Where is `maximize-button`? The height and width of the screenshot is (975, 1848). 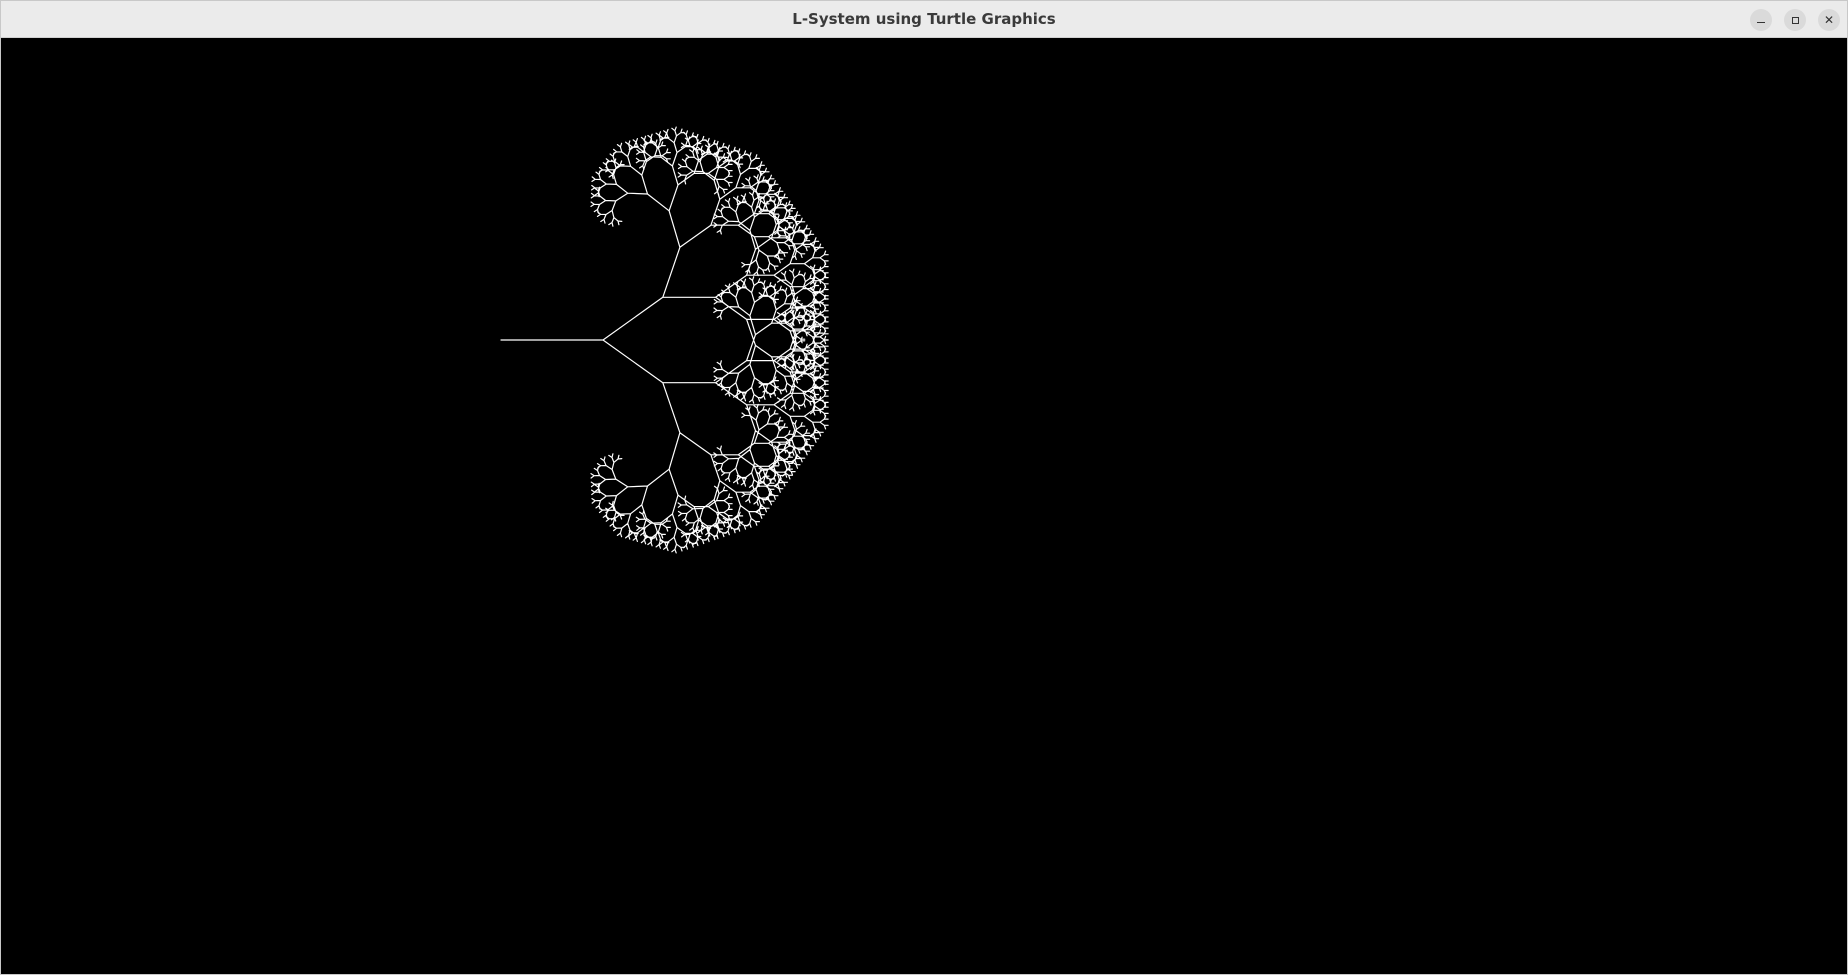 maximize-button is located at coordinates (1795, 20).